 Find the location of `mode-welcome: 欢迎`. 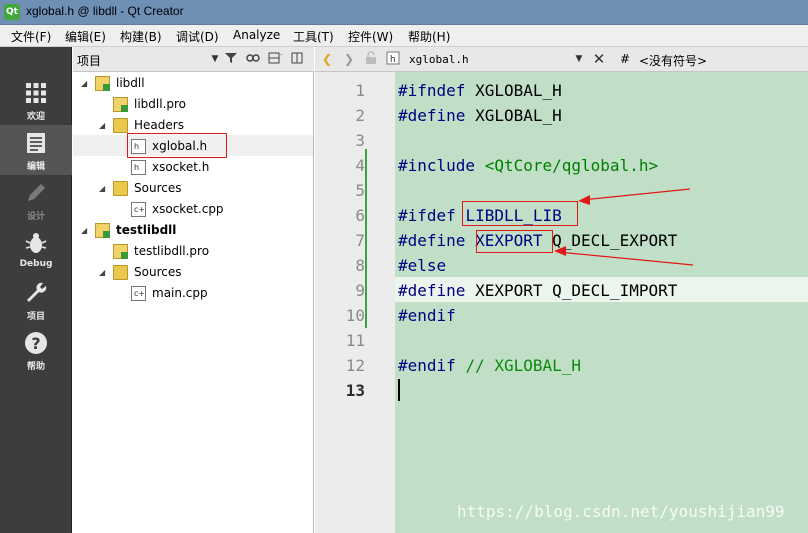

mode-welcome: 欢迎 is located at coordinates (36, 100).